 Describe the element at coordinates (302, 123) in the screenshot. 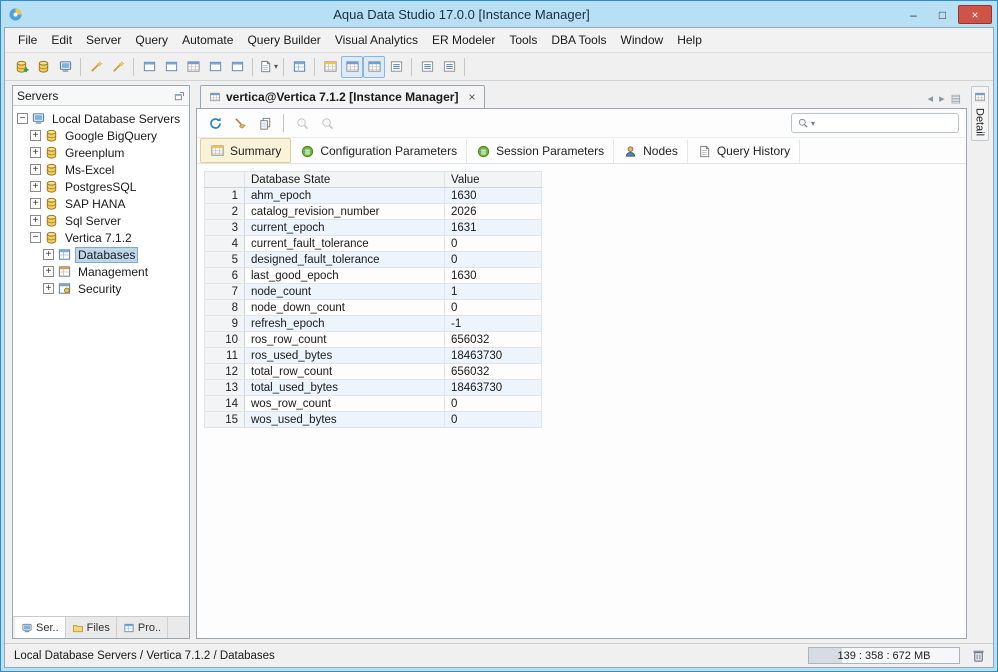

I see `zoom-out-icon` at that location.